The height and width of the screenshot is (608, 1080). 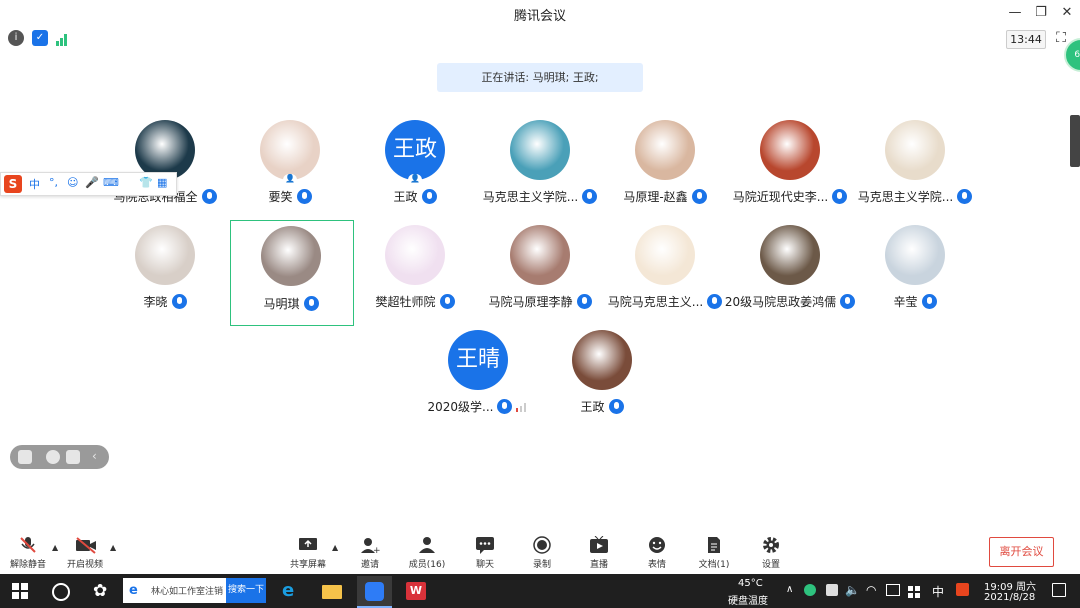 I want to click on grid-layout-icon, so click(x=25, y=457).